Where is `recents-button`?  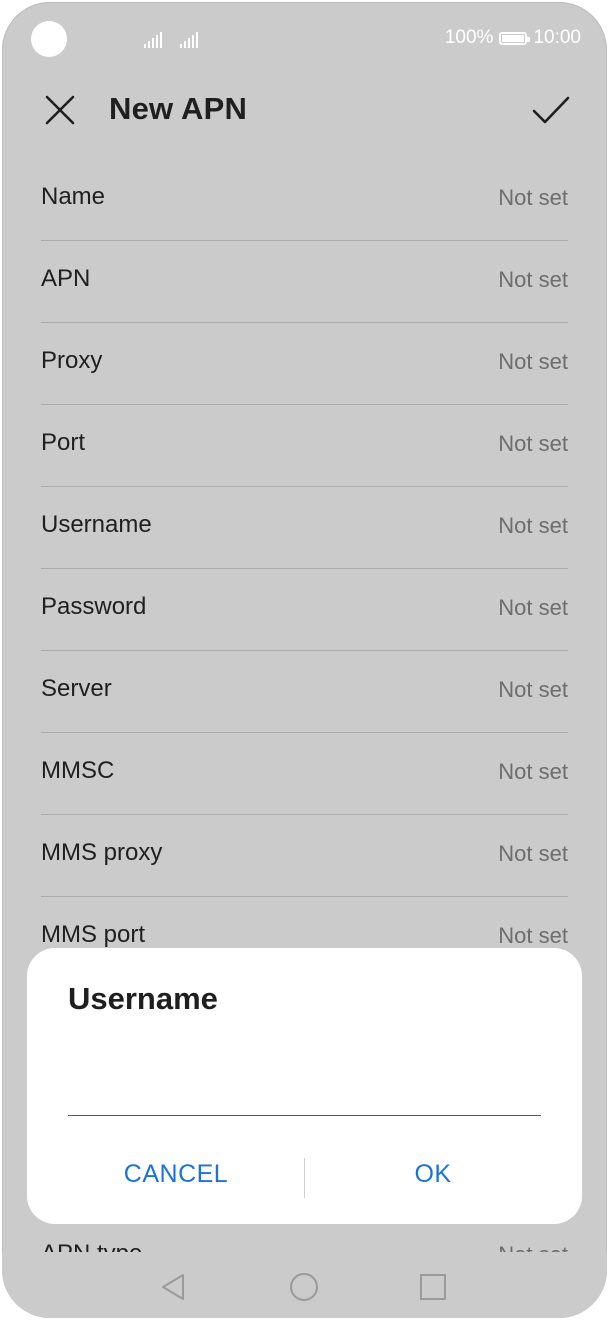 recents-button is located at coordinates (433, 1287).